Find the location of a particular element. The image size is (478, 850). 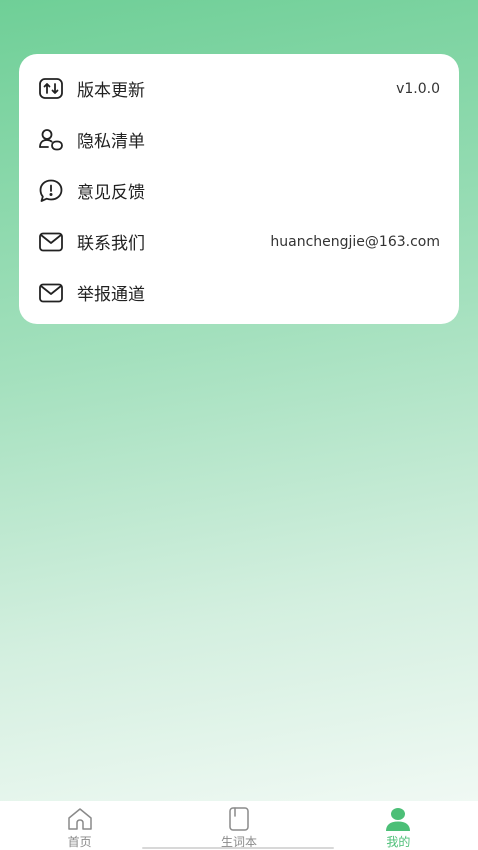

menu-item-feedback: 意见反馈 is located at coordinates (239, 190).